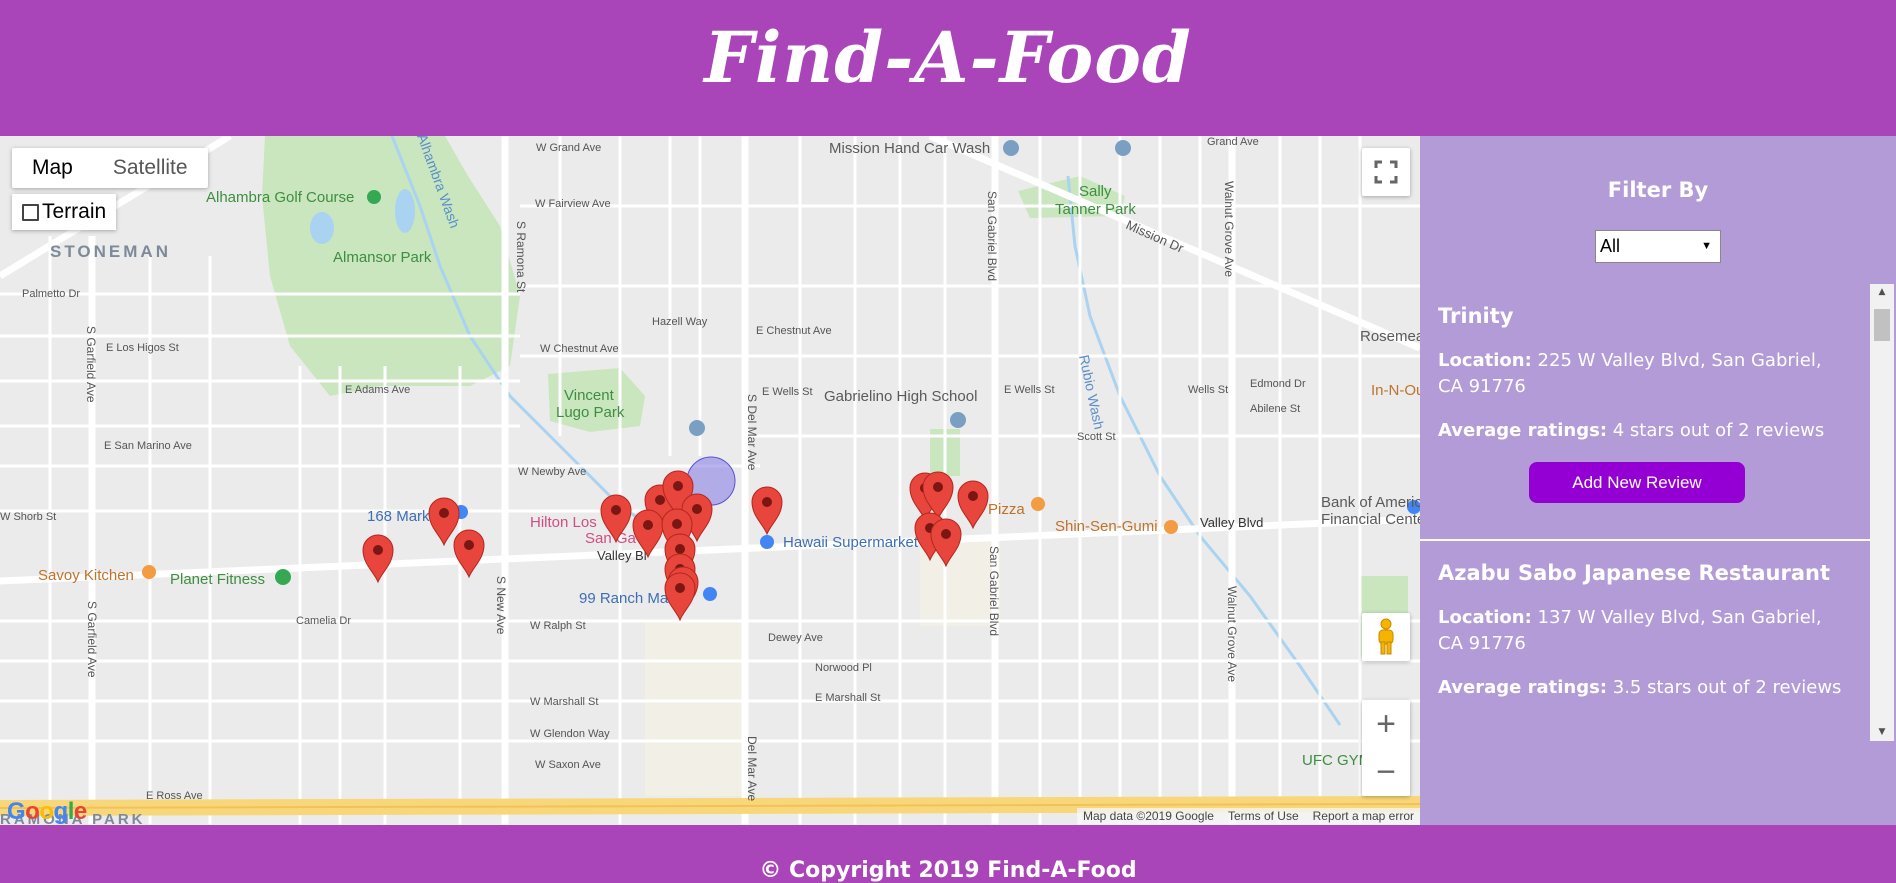 This screenshot has height=883, width=1896. What do you see at coordinates (1095, 209) in the screenshot?
I see `map-label: Tanner Park` at bounding box center [1095, 209].